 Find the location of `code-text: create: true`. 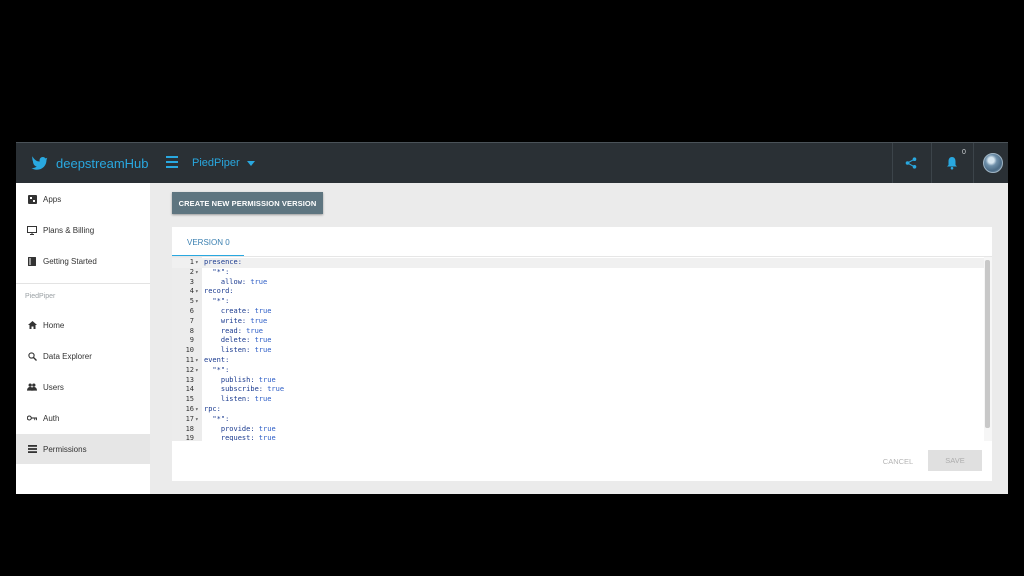

code-text: create: true is located at coordinates (238, 312).